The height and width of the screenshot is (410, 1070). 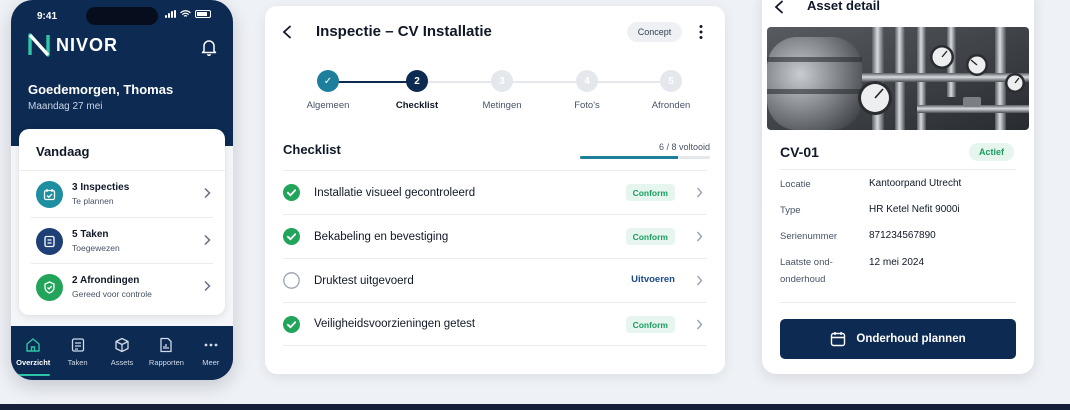 What do you see at coordinates (502, 105) in the screenshot?
I see `step-label: Metingen` at bounding box center [502, 105].